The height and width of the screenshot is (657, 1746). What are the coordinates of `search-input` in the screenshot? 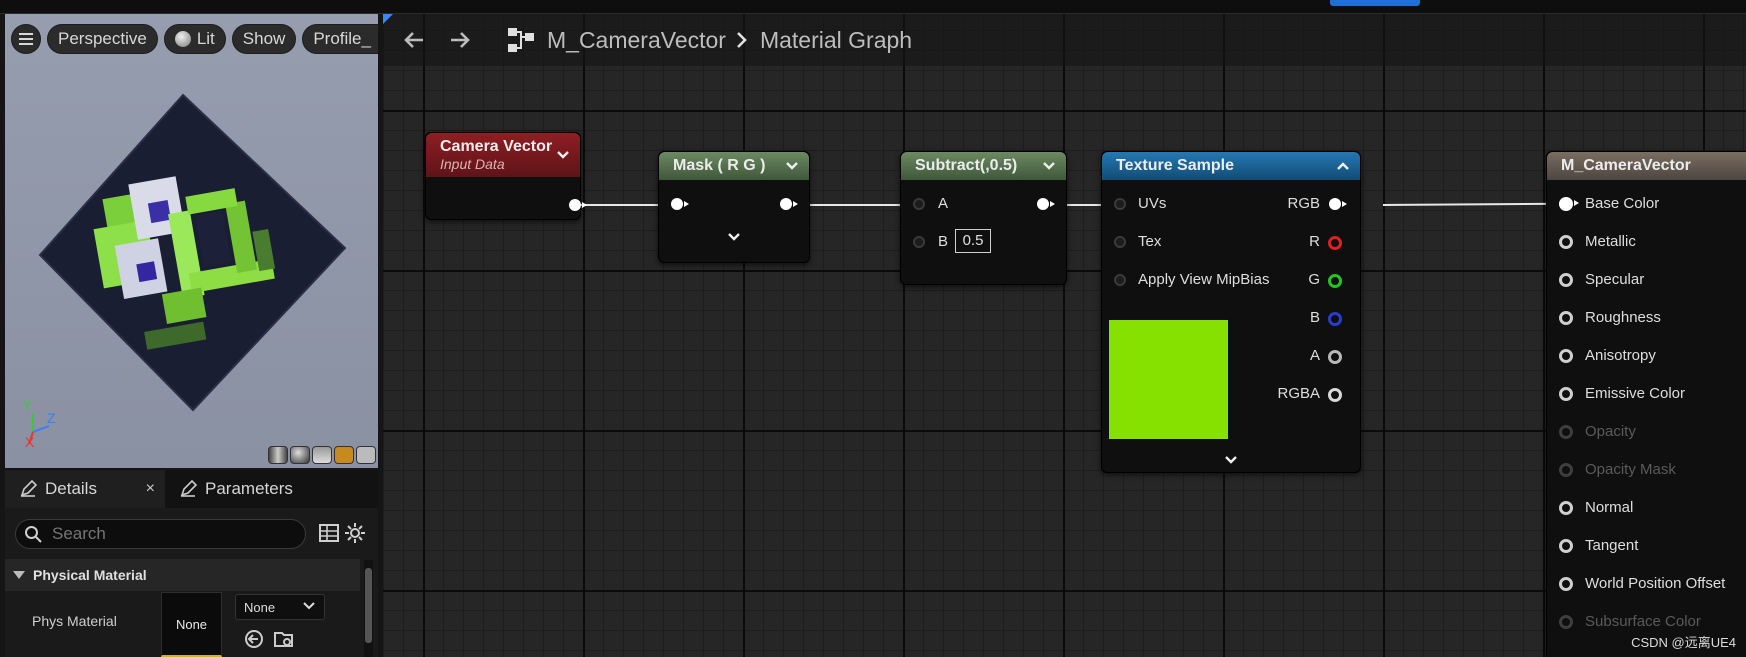 It's located at (162, 534).